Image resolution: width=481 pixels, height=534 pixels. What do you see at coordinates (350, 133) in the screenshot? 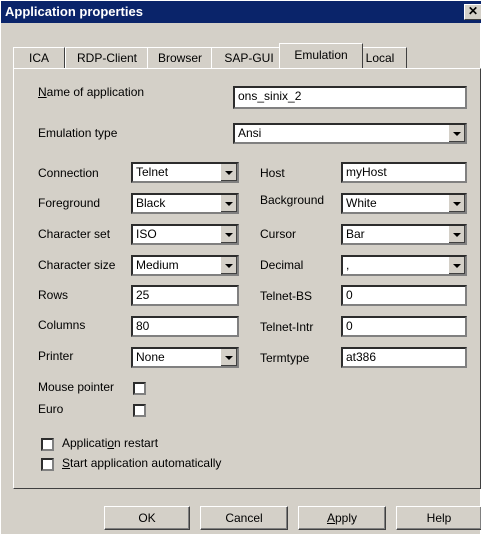
I see `emulation-type-select: Ansi` at bounding box center [350, 133].